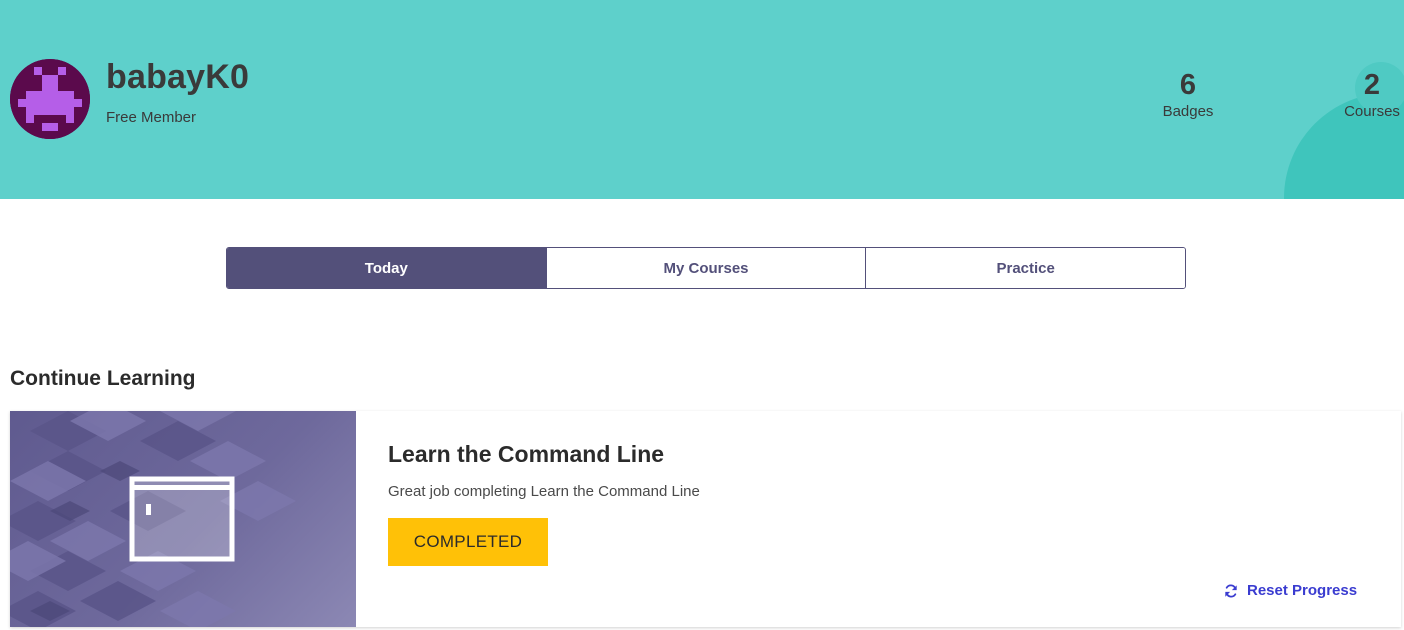 This screenshot has height=630, width=1404. Describe the element at coordinates (1231, 590) in the screenshot. I see `refresh-icon` at that location.